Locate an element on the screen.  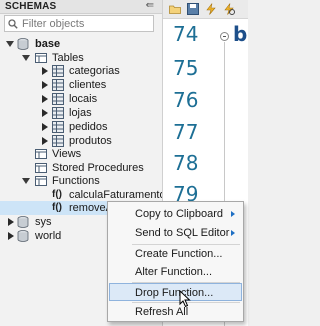
filter-field is located at coordinates (79, 23).